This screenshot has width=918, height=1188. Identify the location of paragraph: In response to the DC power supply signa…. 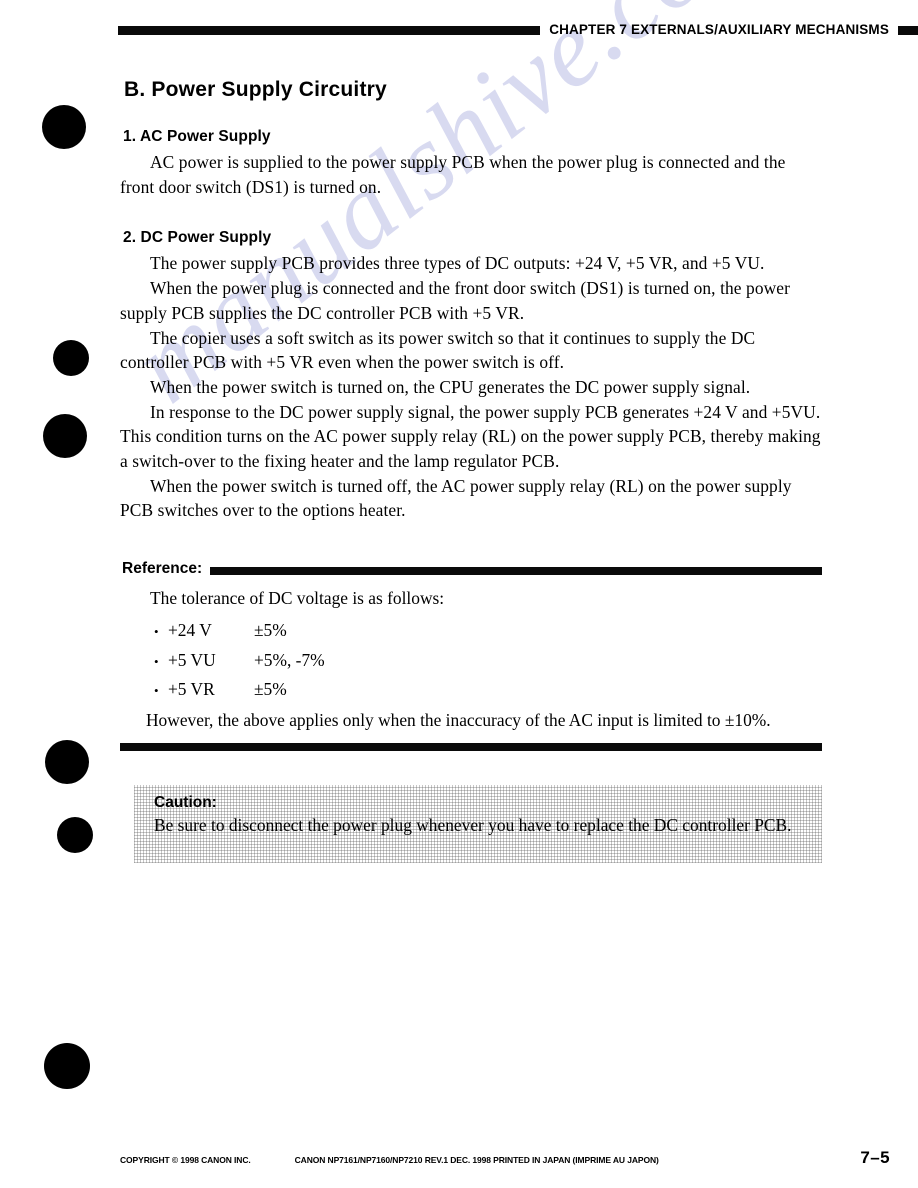
(470, 436).